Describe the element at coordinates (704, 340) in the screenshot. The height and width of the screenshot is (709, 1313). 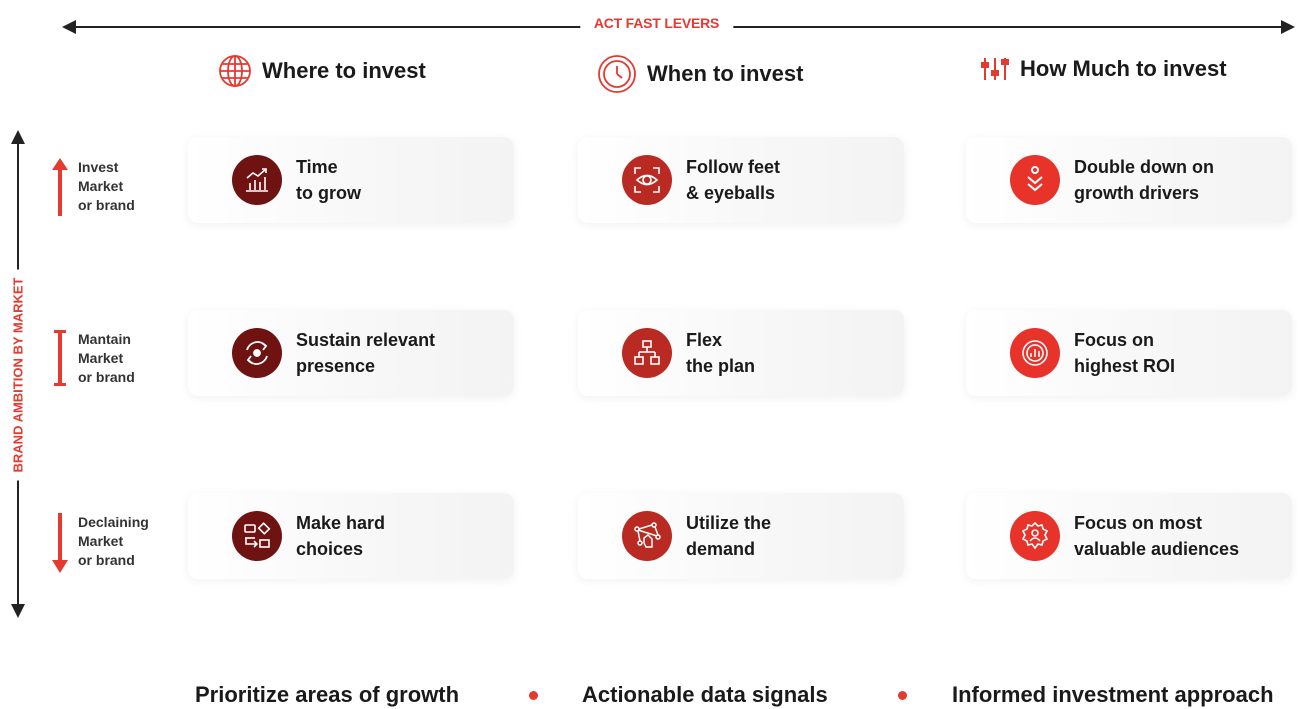
I see `card-text: Flex` at that location.